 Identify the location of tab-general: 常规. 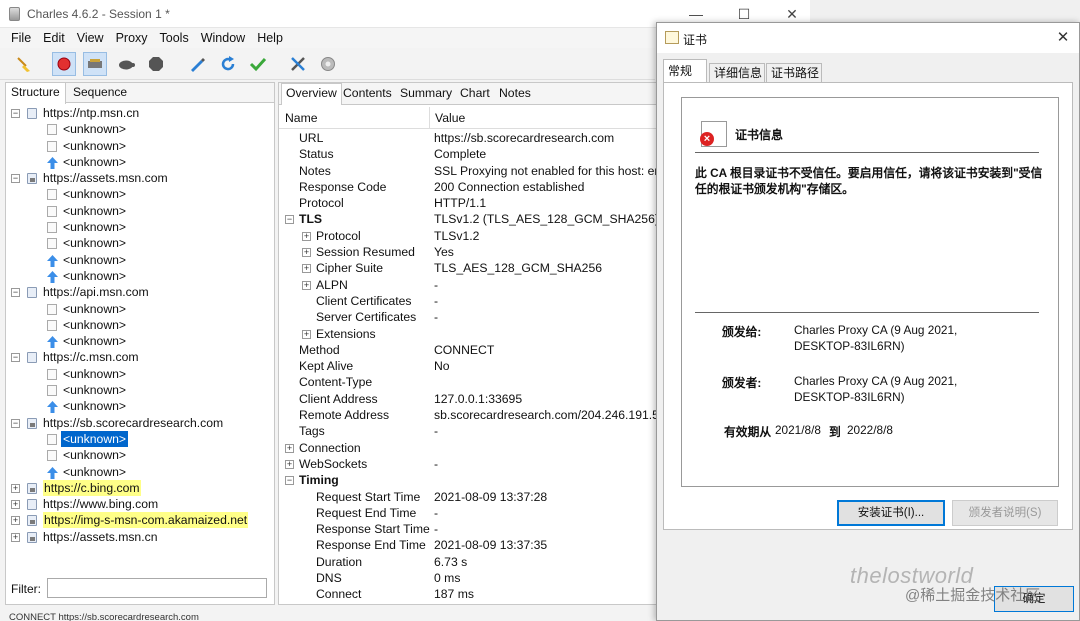
(685, 71).